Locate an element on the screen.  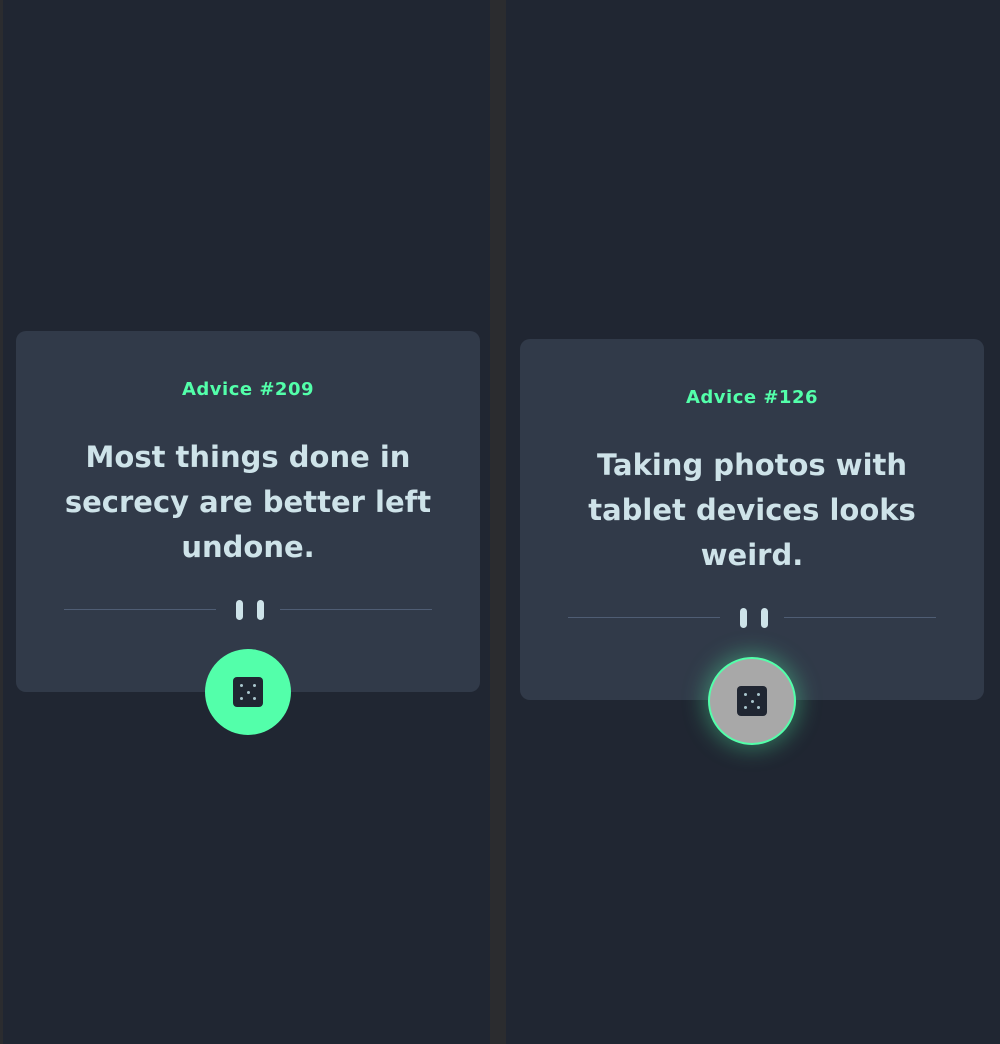
generate-advice-button-hover is located at coordinates (752, 701).